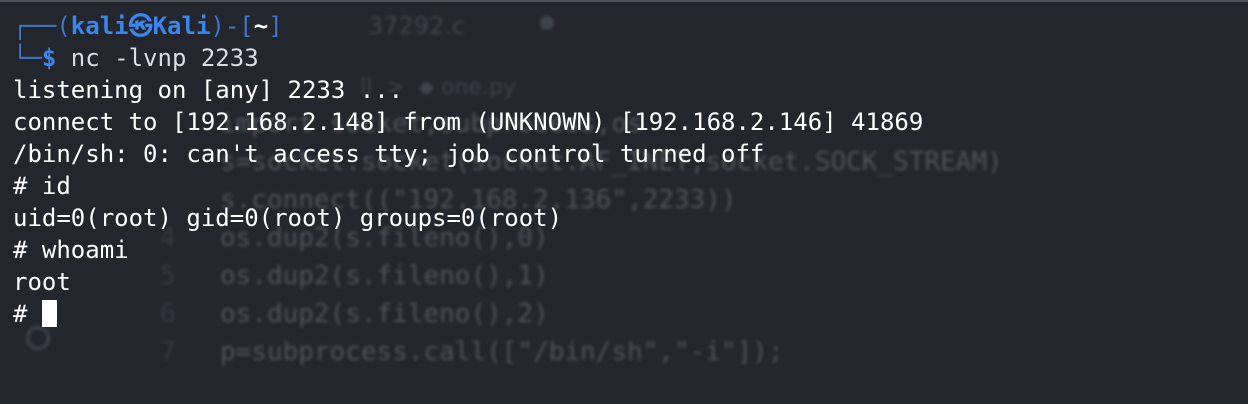  I want to click on output-whoami-result: root, so click(42, 282).